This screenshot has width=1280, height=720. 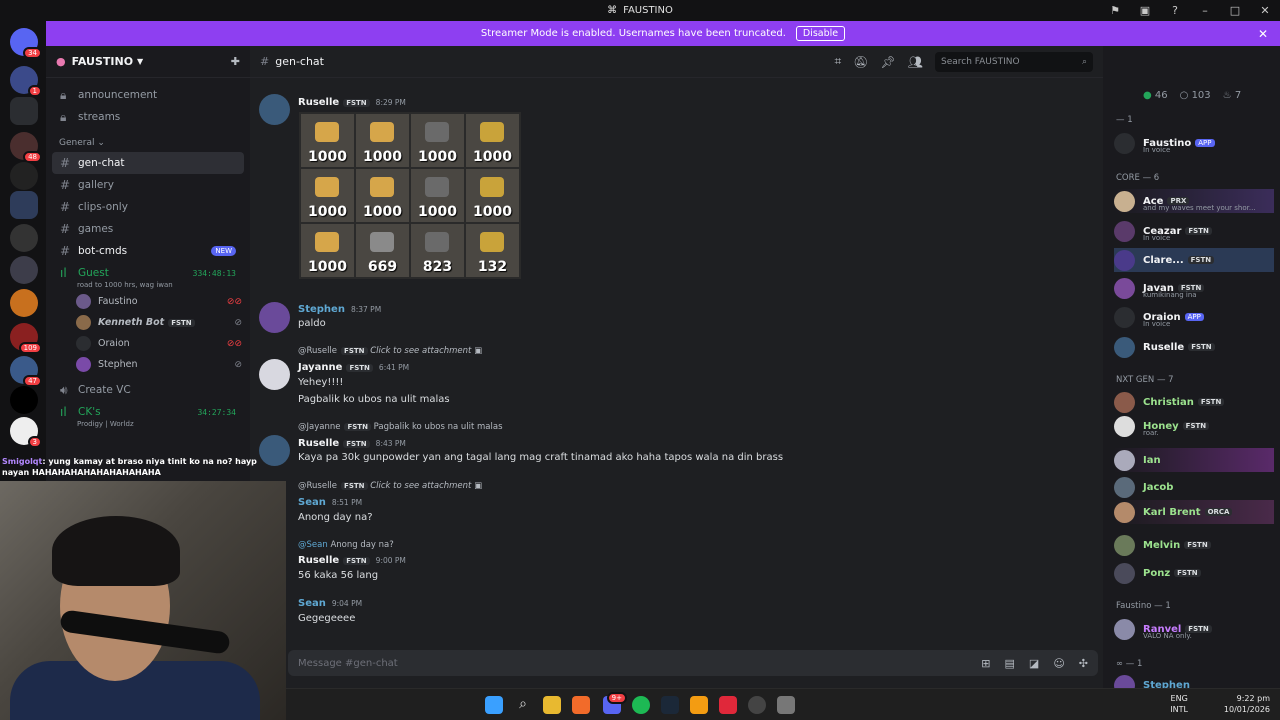 I want to click on start-icon, so click(x=494, y=705).